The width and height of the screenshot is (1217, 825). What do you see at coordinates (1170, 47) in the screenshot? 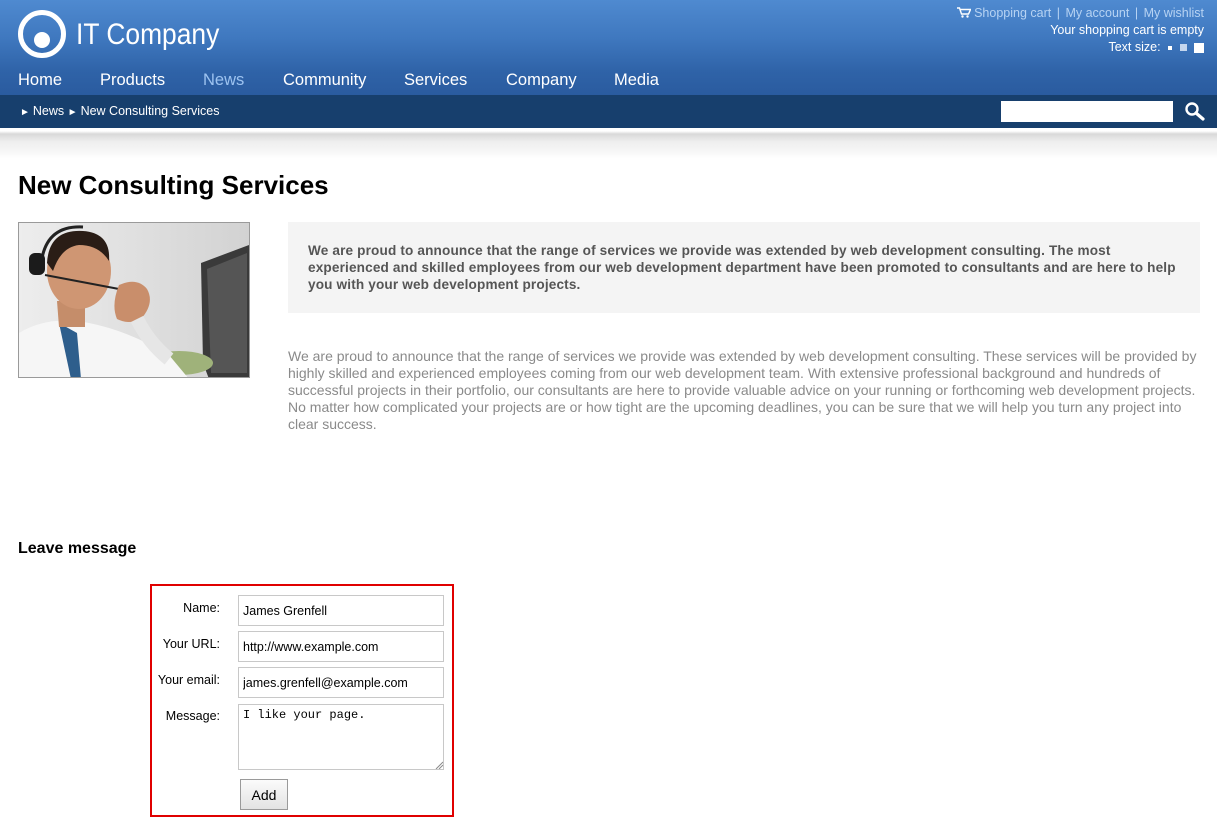
I see `text-size-small-button` at bounding box center [1170, 47].